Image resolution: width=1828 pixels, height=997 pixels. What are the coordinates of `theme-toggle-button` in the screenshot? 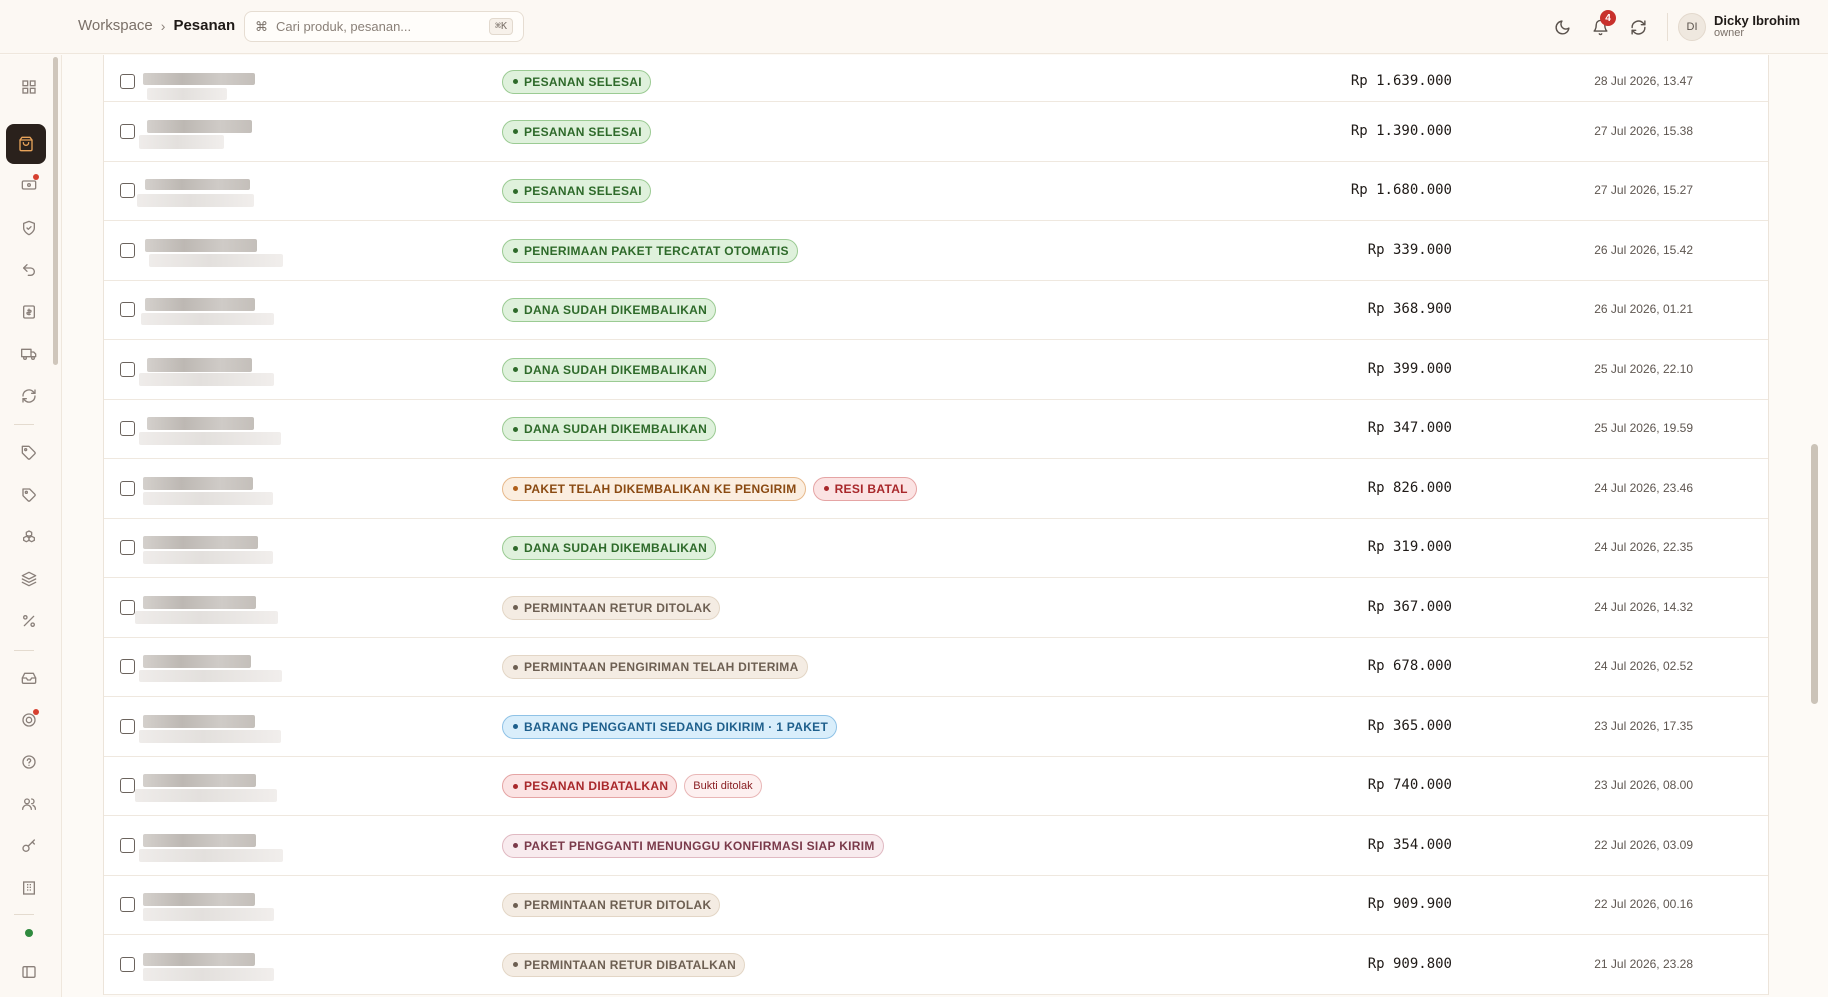 It's located at (1562, 27).